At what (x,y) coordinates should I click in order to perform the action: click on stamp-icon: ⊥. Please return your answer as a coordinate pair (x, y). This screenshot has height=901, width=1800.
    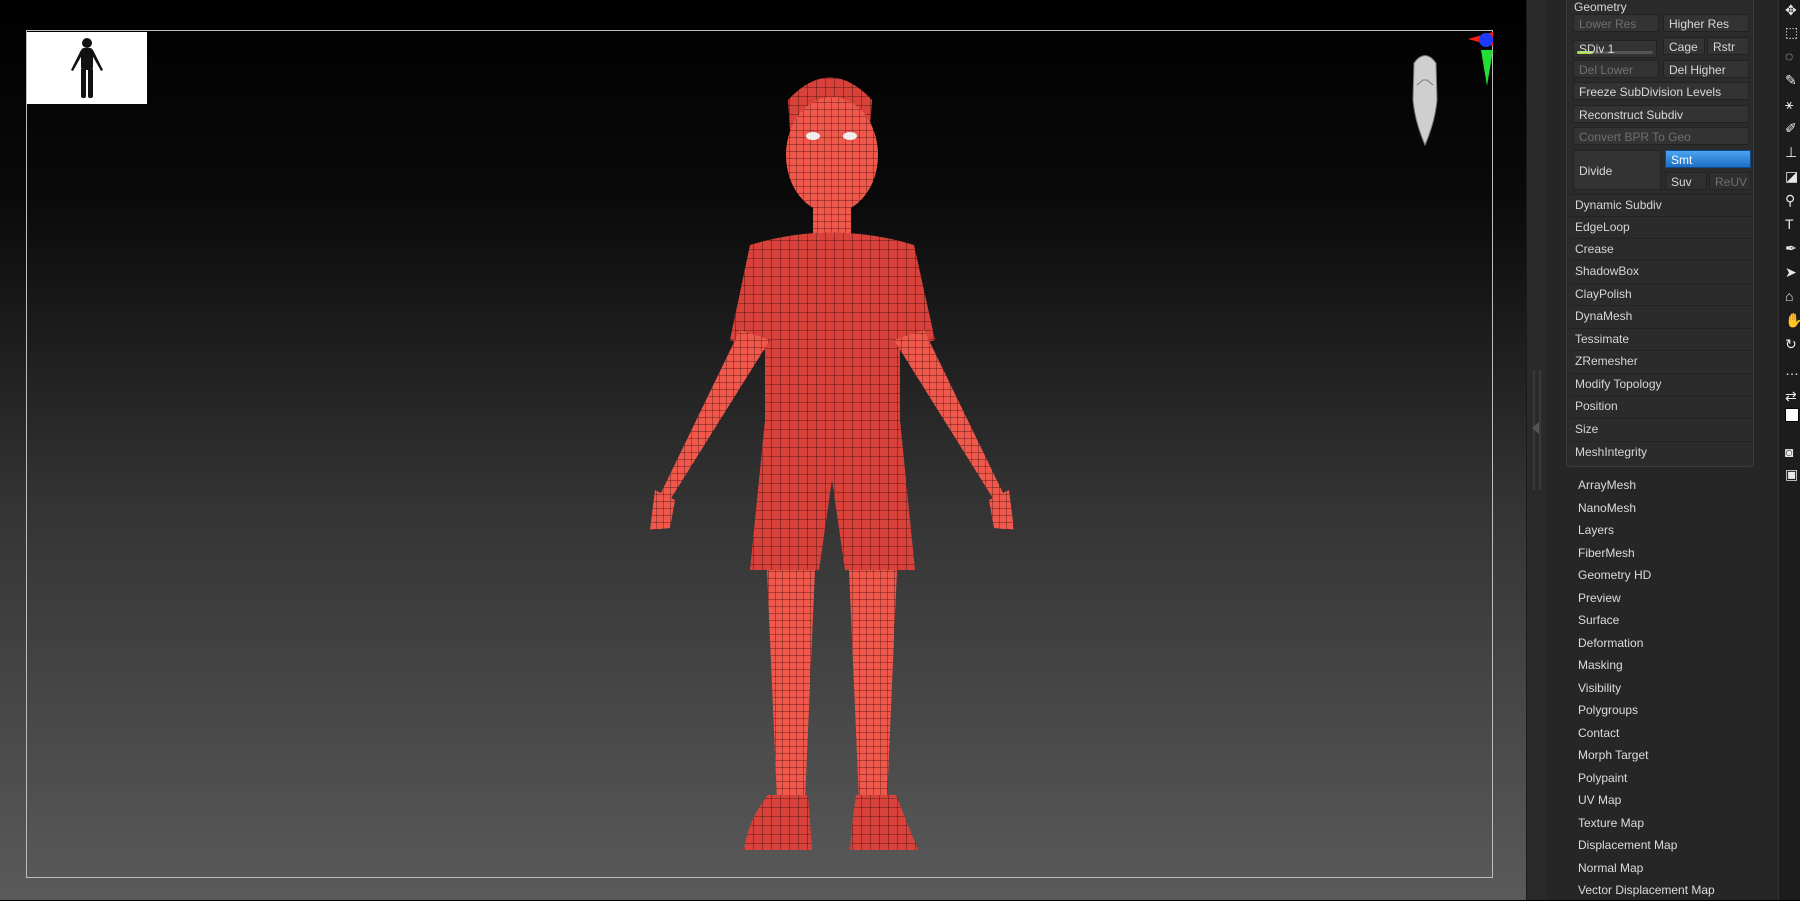
    Looking at the image, I should click on (1792, 152).